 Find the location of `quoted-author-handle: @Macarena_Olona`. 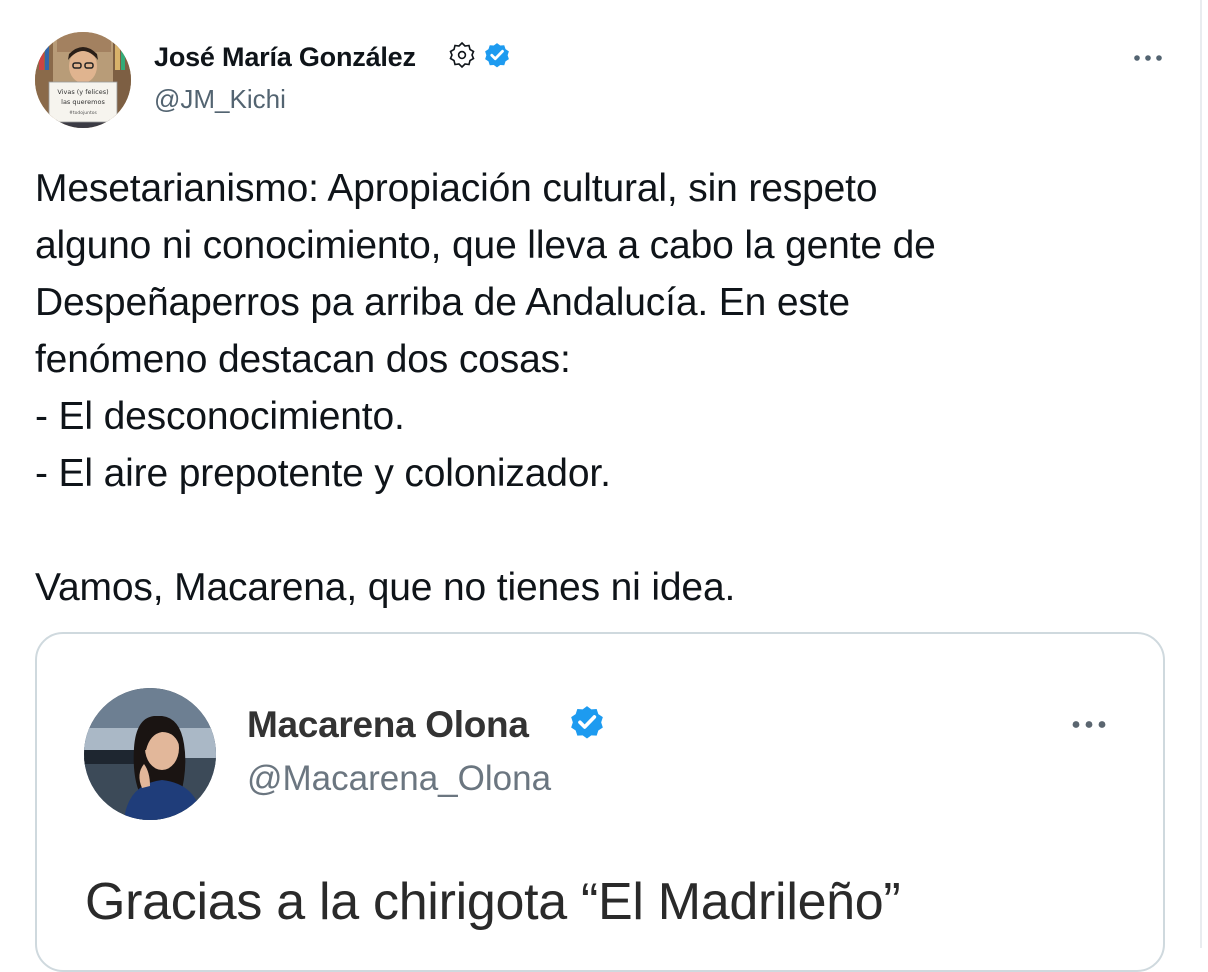

quoted-author-handle: @Macarena_Olona is located at coordinates (399, 779).